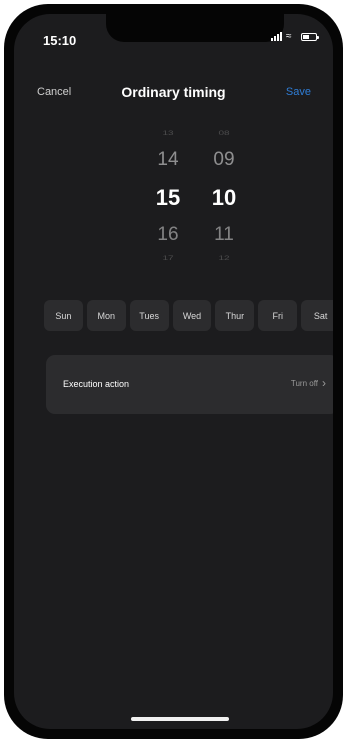 Image resolution: width=347 pixels, height=743 pixels. Describe the element at coordinates (168, 259) in the screenshot. I see `picker-option: 17` at that location.